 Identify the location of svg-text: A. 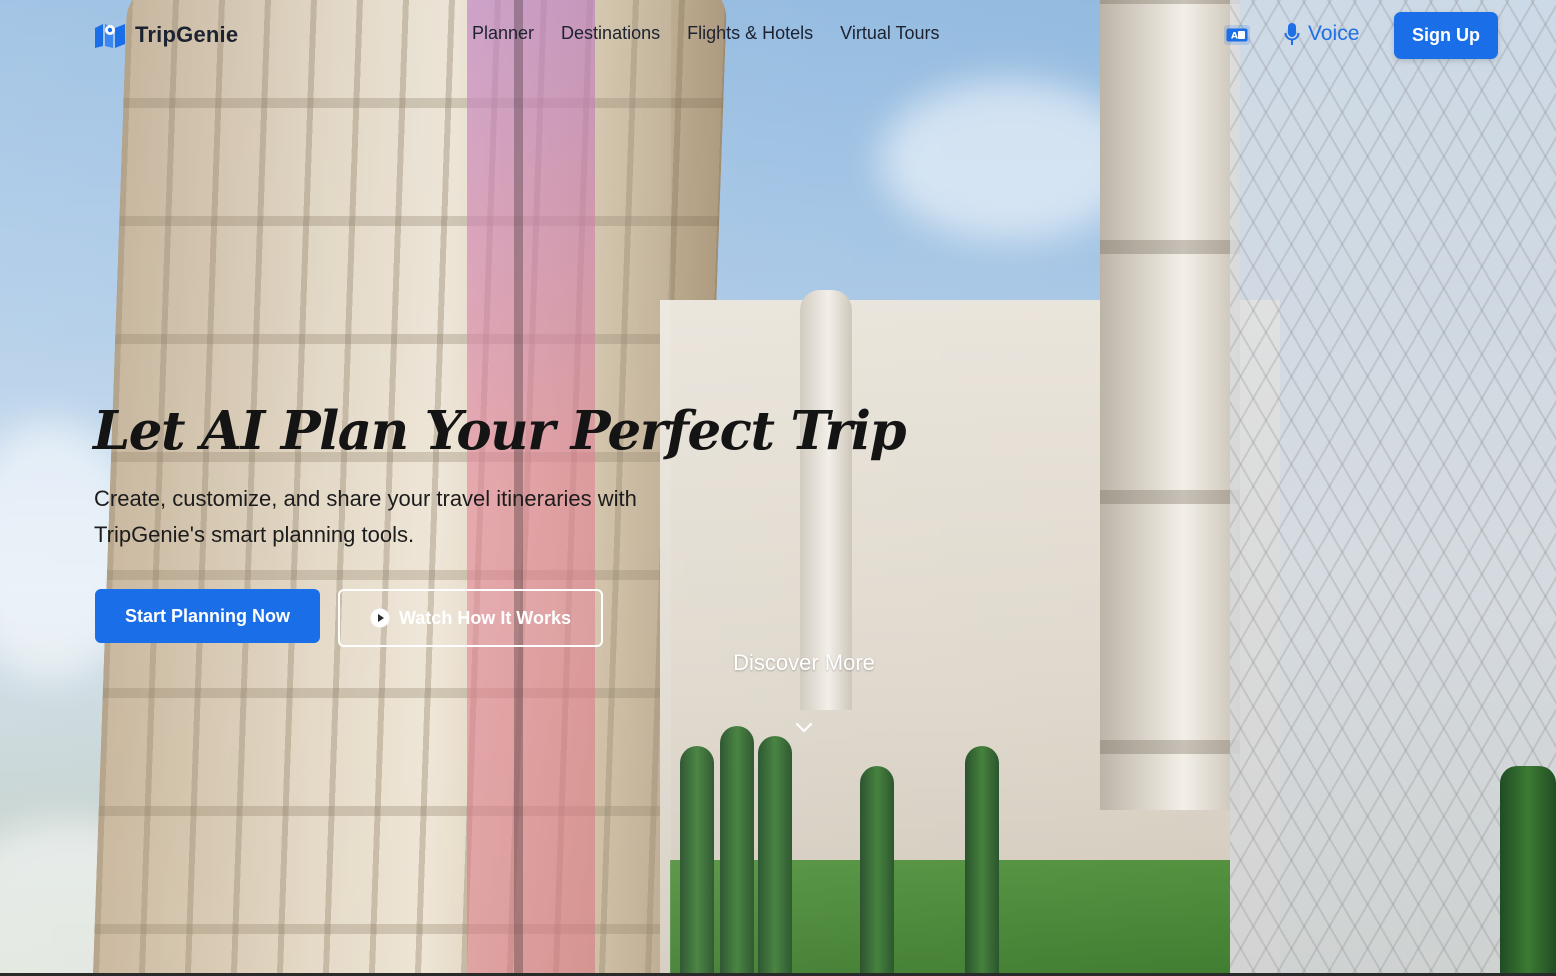
(1234, 37).